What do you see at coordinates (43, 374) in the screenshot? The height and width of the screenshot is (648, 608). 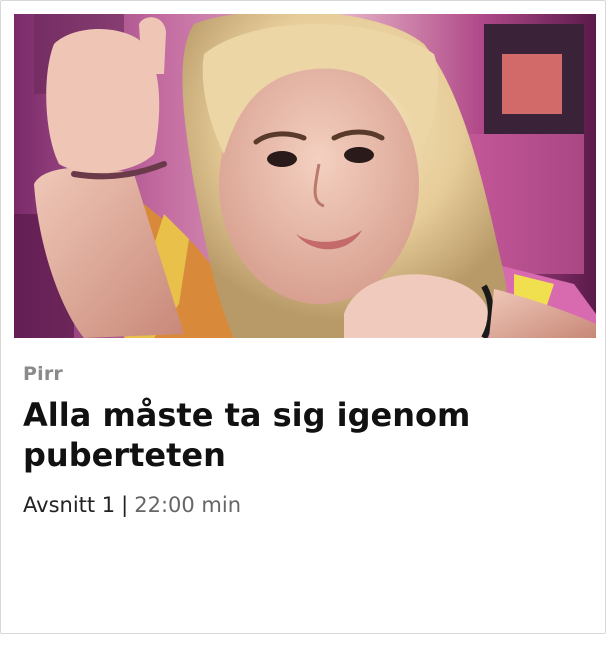 I see `series-name: Pirr` at bounding box center [43, 374].